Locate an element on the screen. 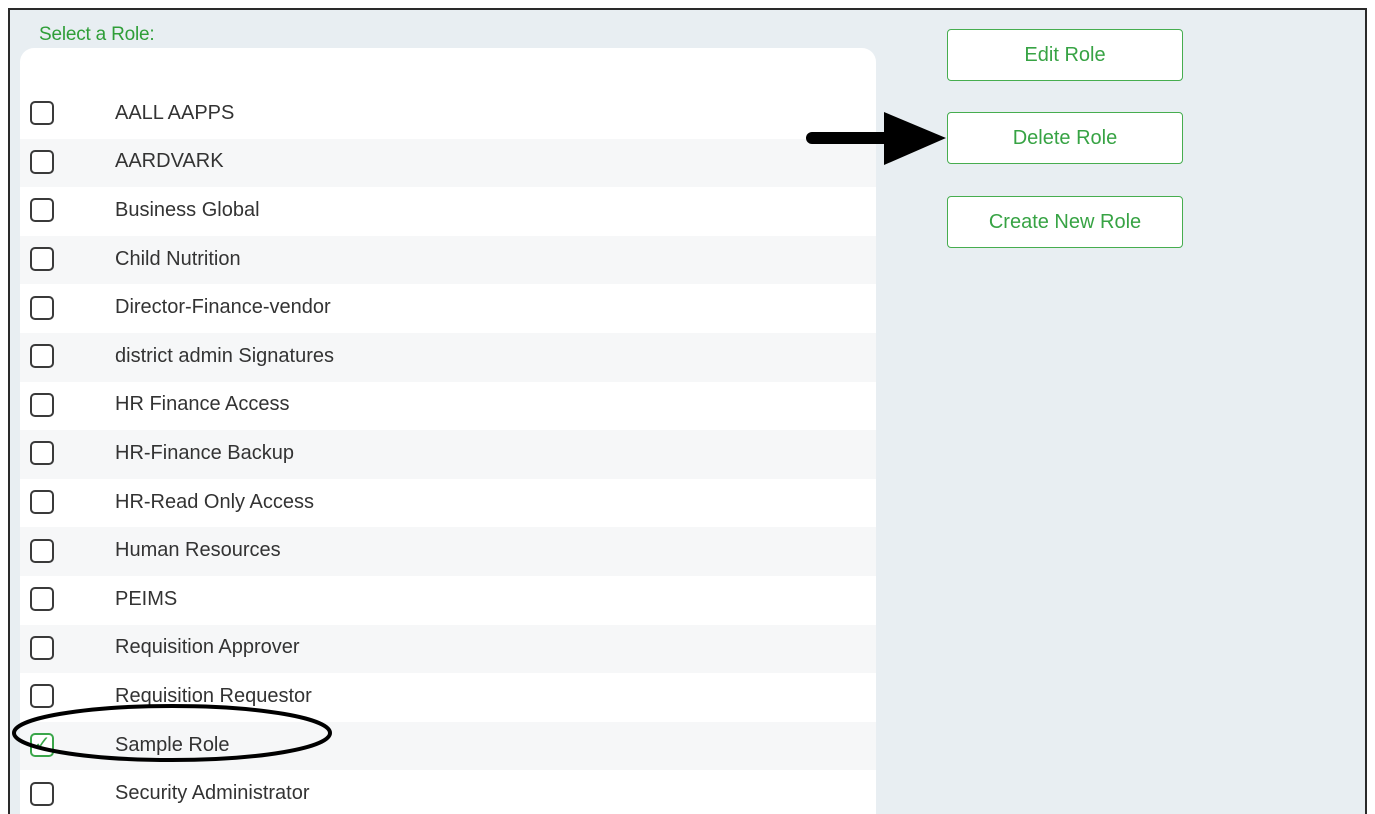 This screenshot has height=814, width=1375. check-icon: ✓ is located at coordinates (42, 744).